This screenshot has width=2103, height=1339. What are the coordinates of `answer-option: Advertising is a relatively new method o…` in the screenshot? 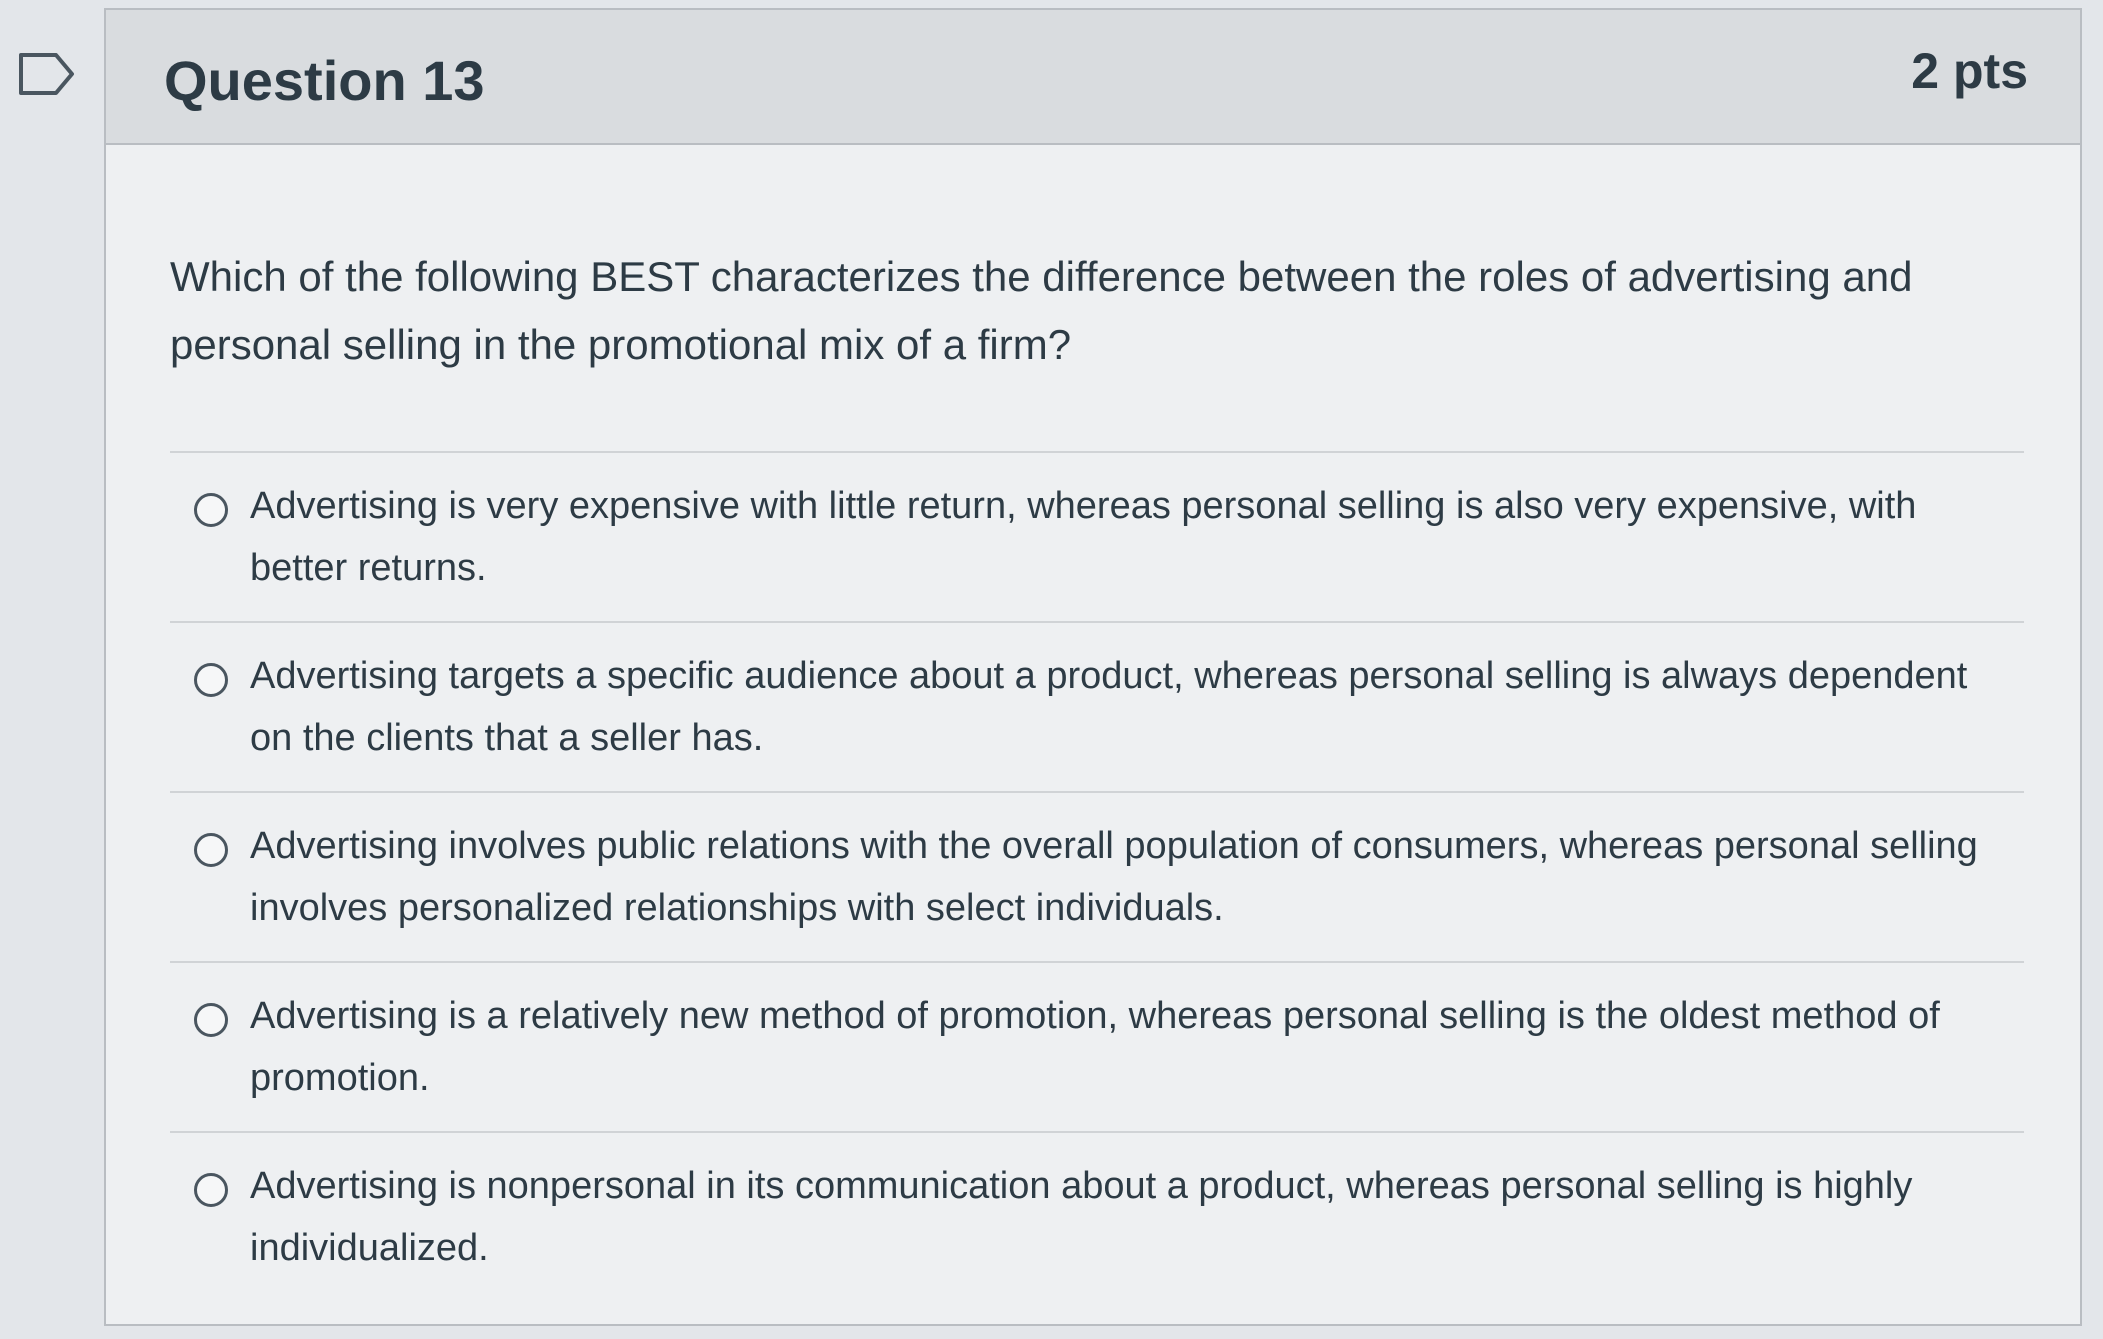 It's located at (1097, 1048).